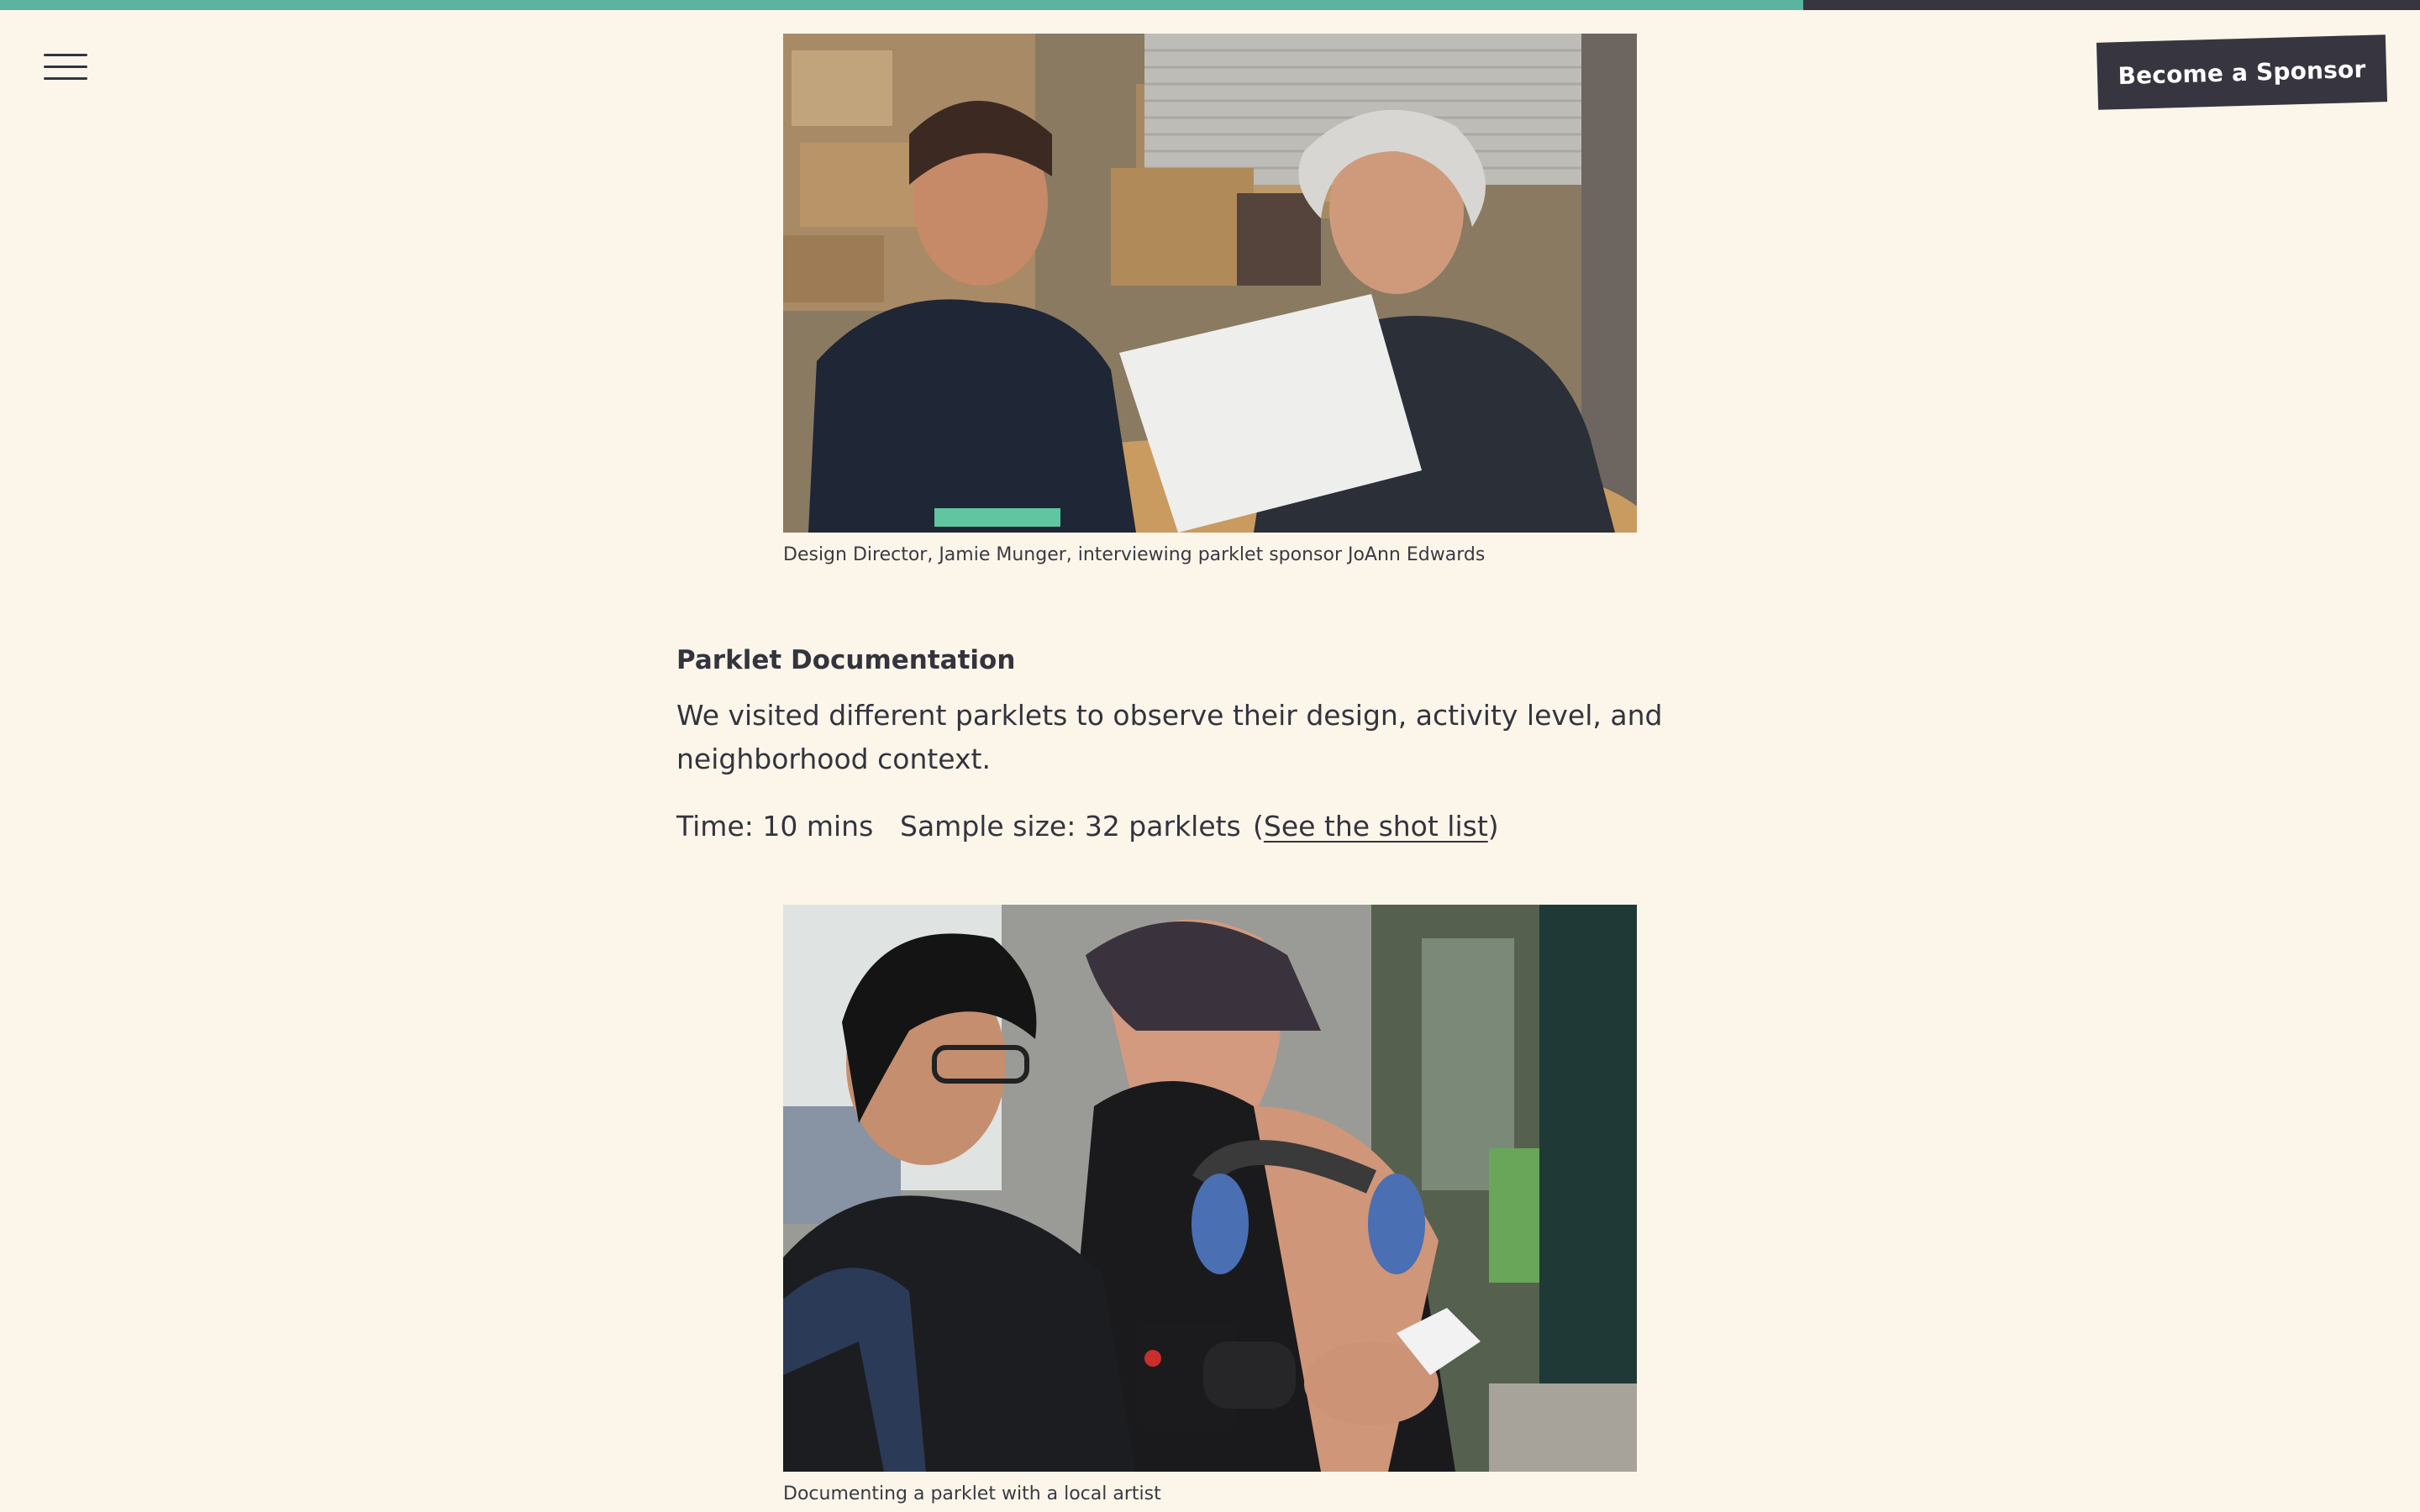 This screenshot has height=1512, width=2420. Describe the element at coordinates (2242, 72) in the screenshot. I see `become-sponsor-button: Become a Sponsor` at that location.